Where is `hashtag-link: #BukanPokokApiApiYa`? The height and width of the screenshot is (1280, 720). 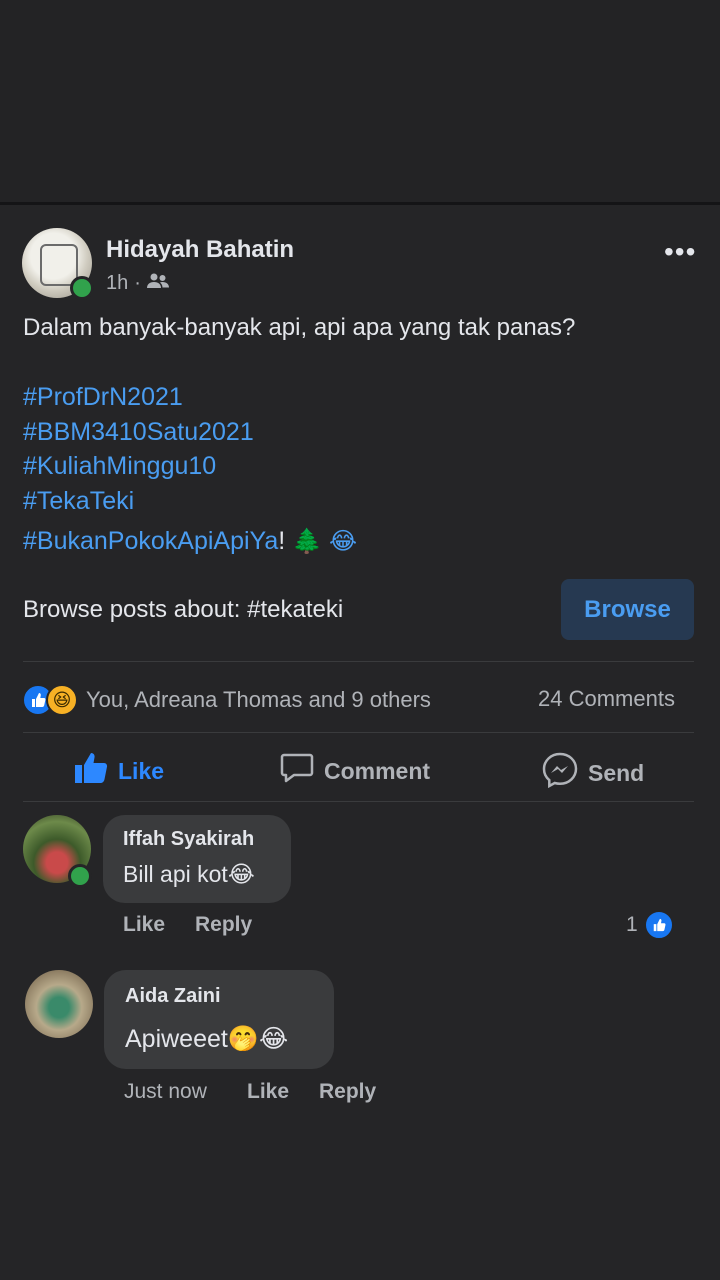
hashtag-link: #BukanPokokApiApiYa is located at coordinates (150, 541).